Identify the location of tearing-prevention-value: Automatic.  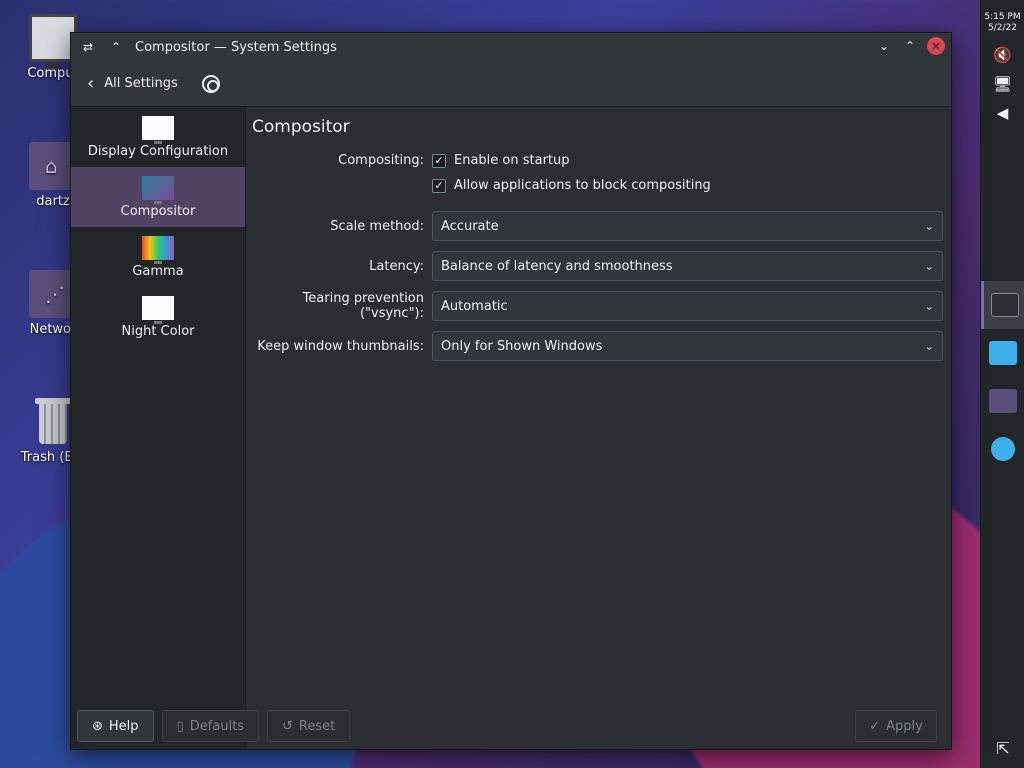
(474, 306).